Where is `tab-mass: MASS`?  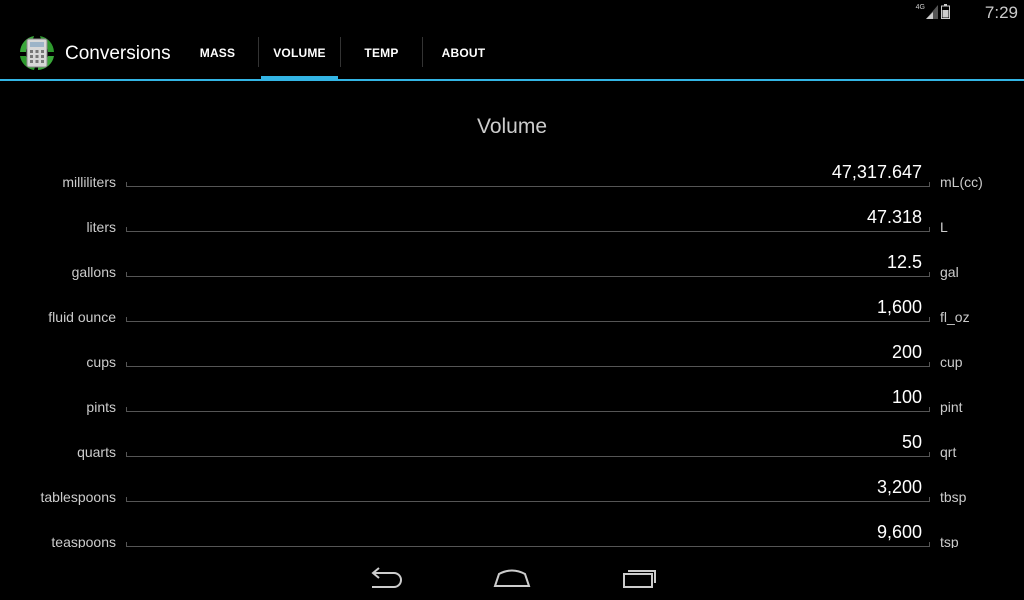
tab-mass: MASS is located at coordinates (217, 52).